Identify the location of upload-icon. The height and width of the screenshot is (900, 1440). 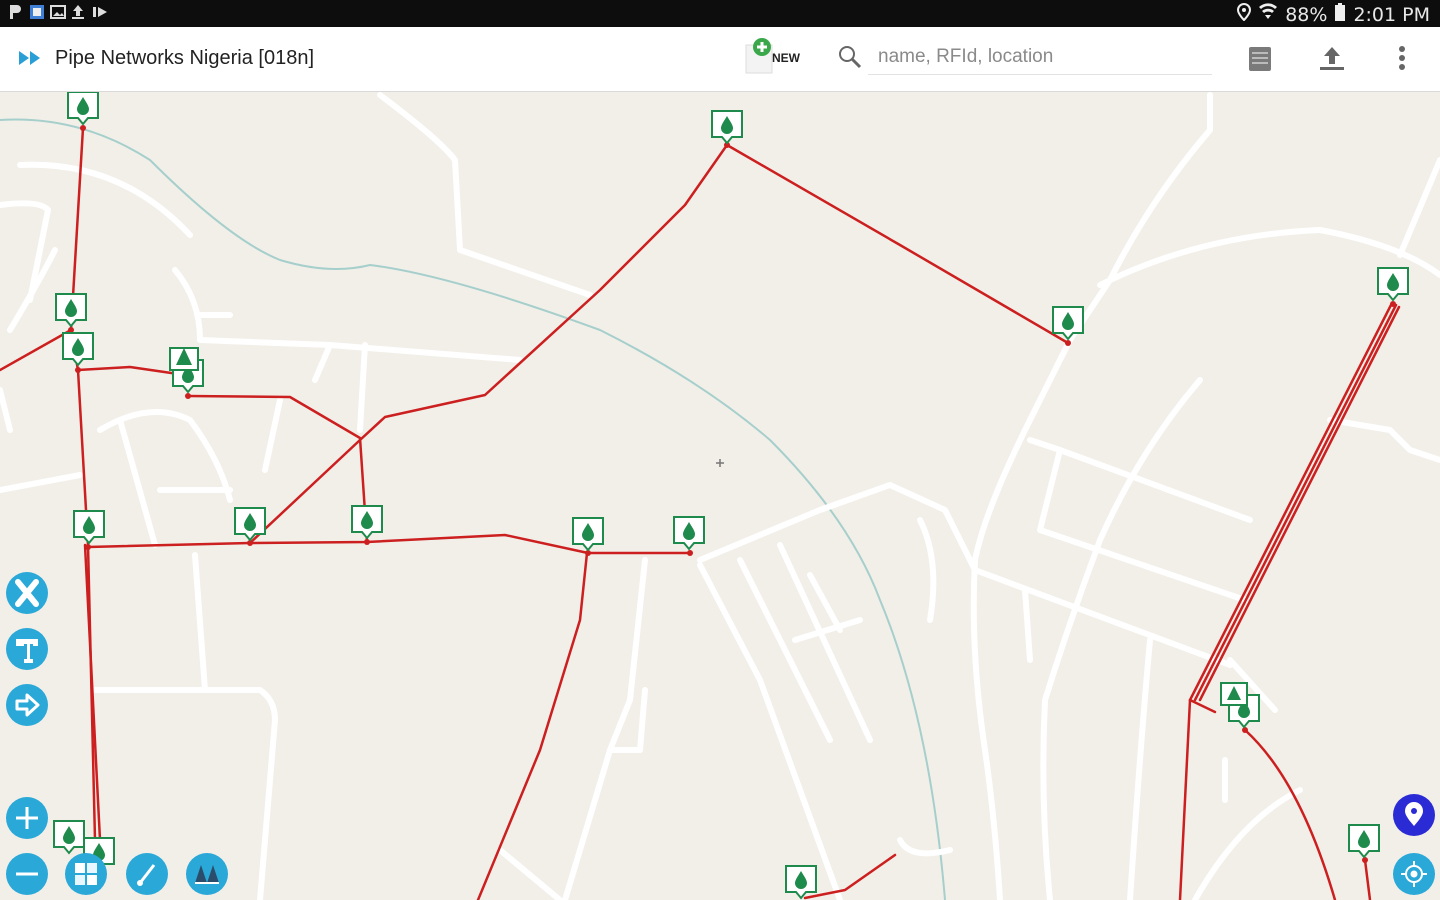
(1332, 58).